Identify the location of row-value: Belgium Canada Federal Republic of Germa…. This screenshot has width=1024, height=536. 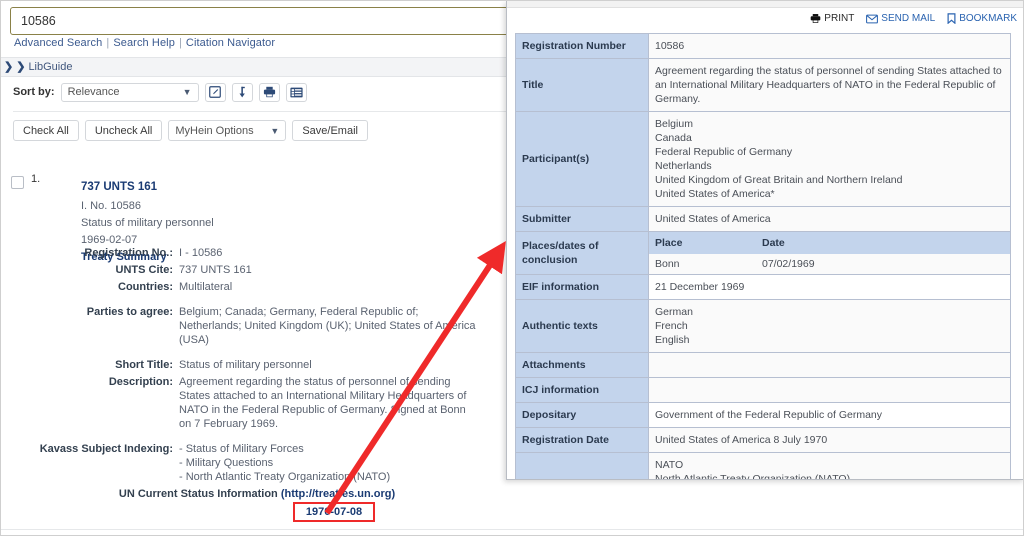
(829, 159).